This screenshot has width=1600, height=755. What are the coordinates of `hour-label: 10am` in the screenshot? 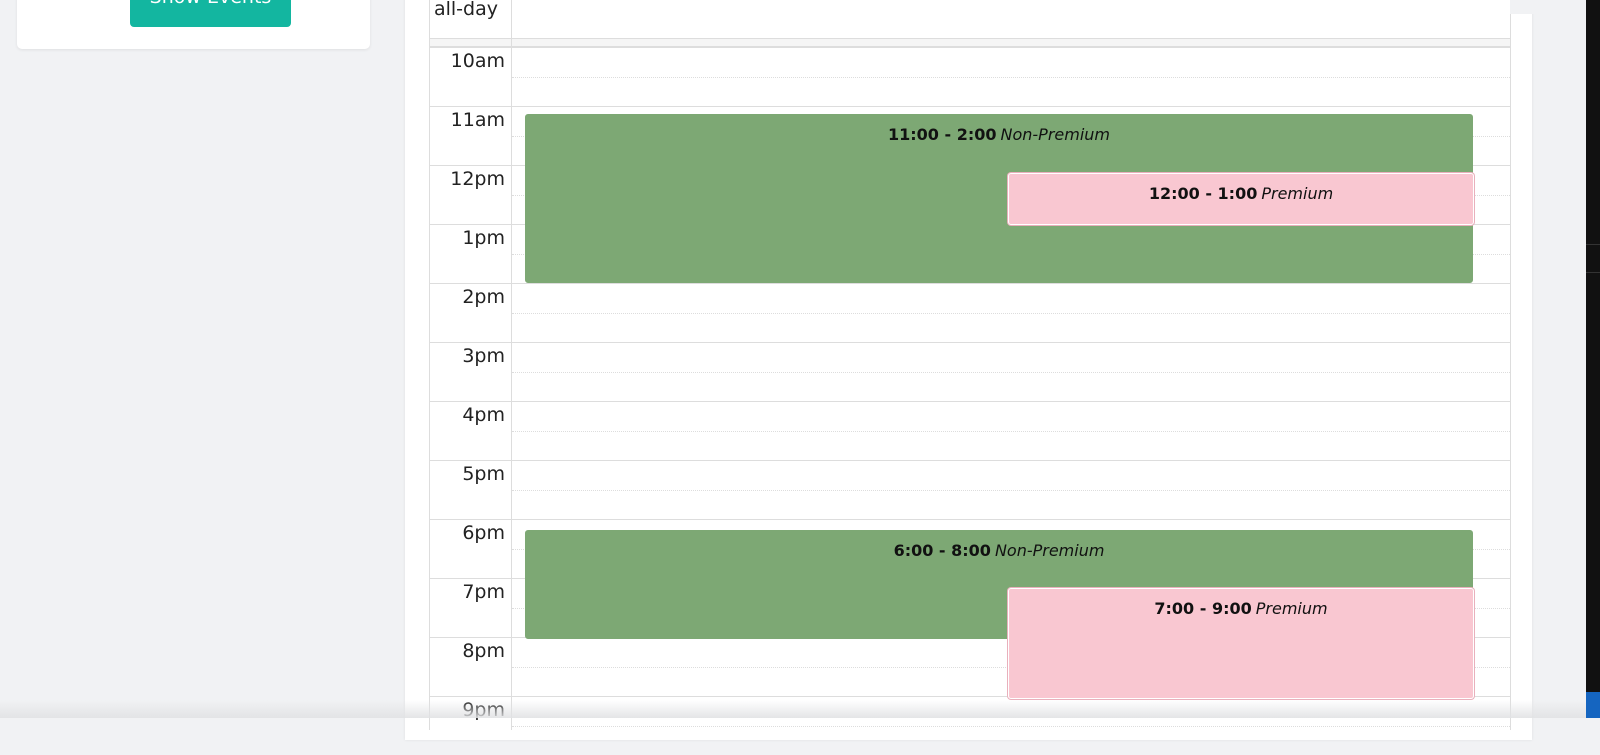 It's located at (477, 61).